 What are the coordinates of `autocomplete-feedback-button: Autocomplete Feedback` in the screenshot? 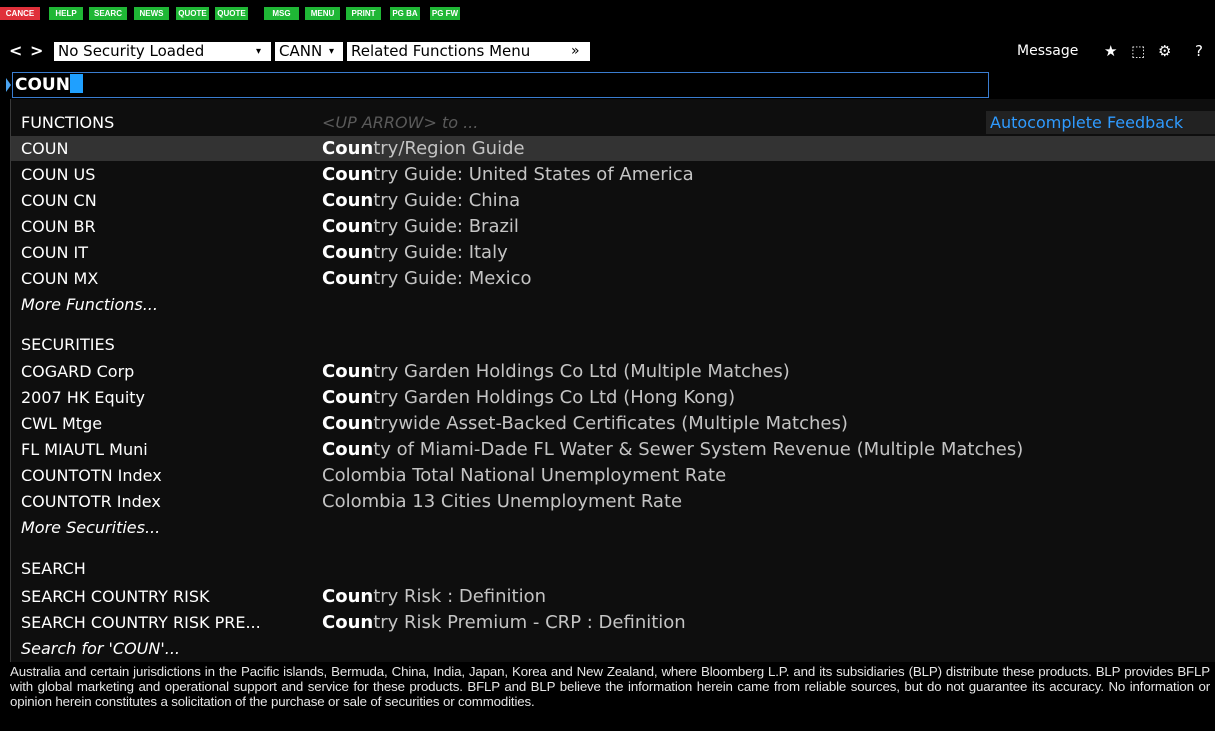 It's located at (1100, 122).